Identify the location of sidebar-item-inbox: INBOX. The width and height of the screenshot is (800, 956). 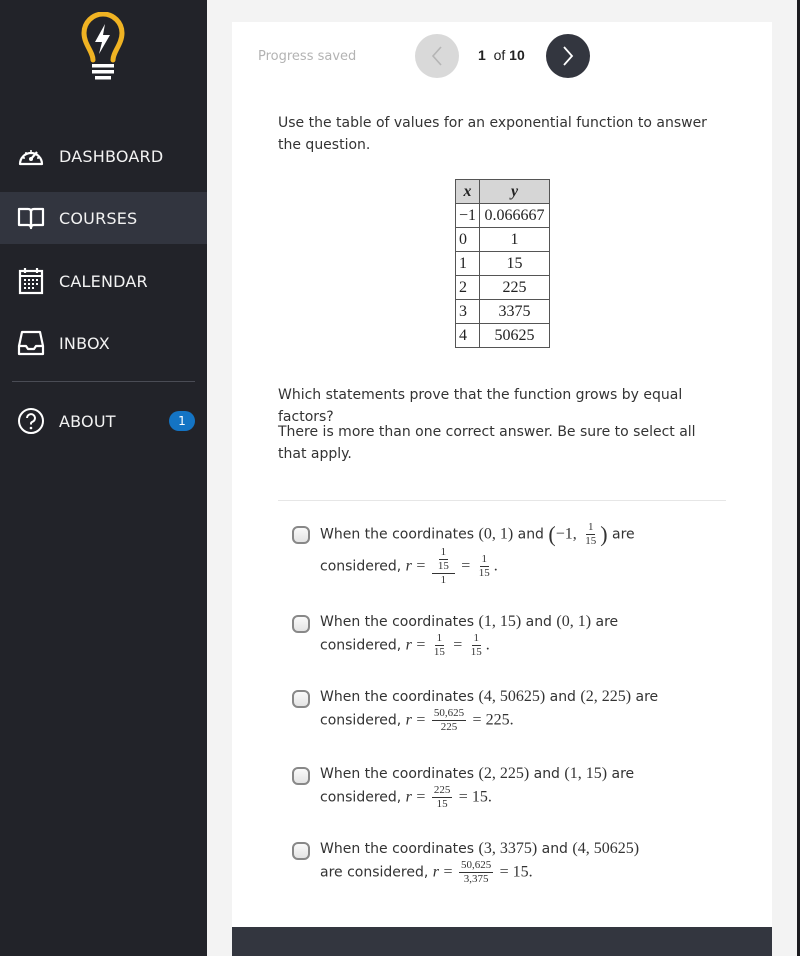
(103, 343).